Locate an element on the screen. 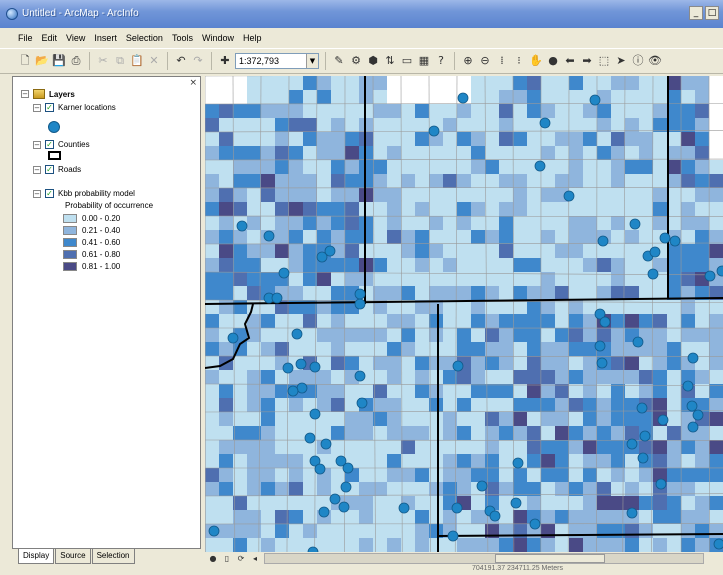 This screenshot has height=575, width=723. full-extent-icon: ● is located at coordinates (553, 61).